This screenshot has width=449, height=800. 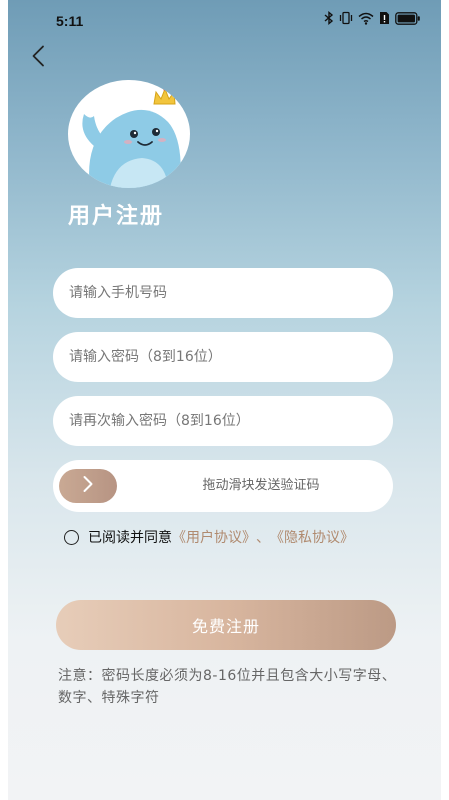 I want to click on confirm-password-input, so click(x=223, y=421).